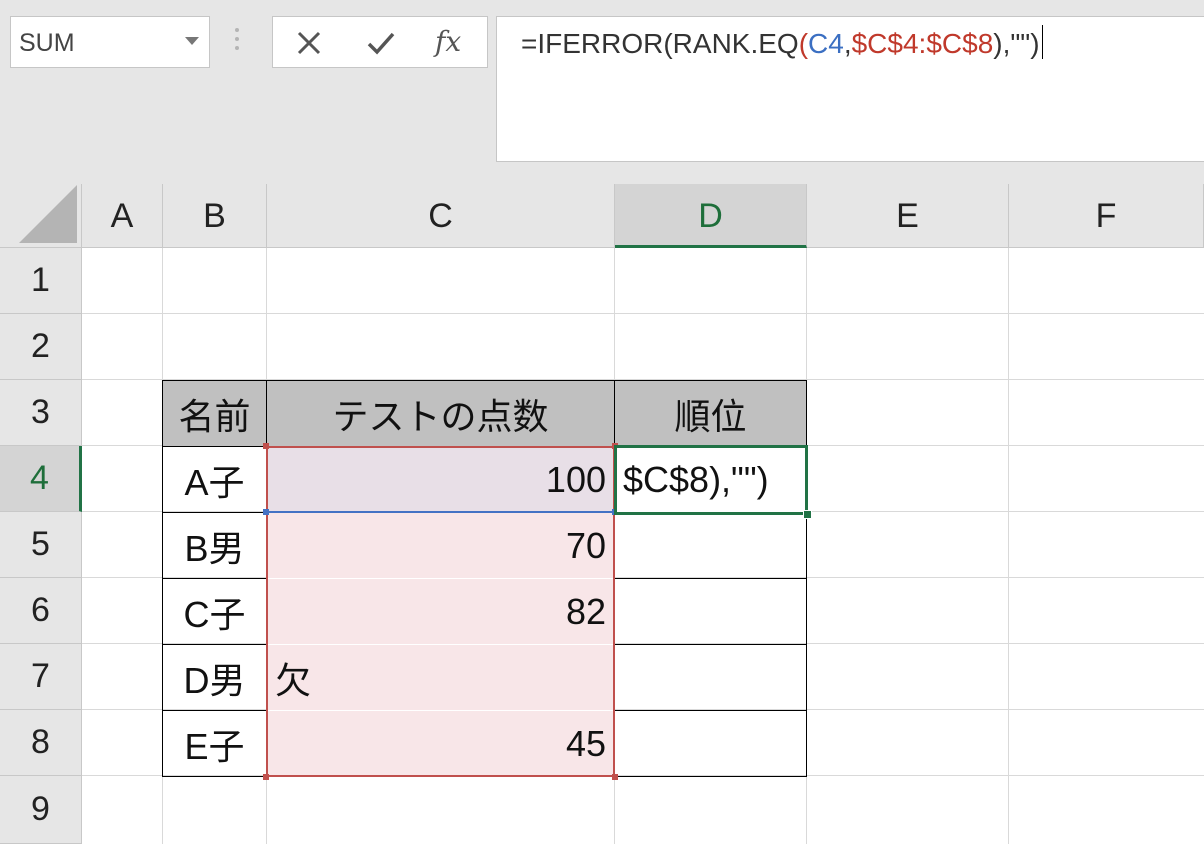  I want to click on formula-paren: (, so click(803, 43).